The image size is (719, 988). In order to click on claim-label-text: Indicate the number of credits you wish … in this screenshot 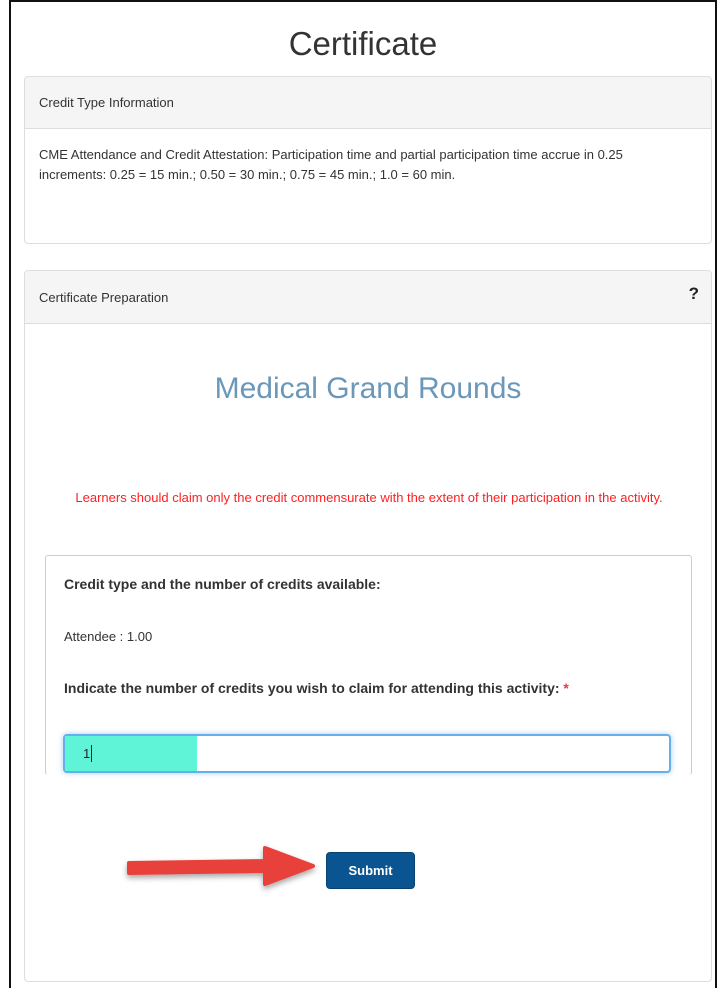, I will do `click(312, 688)`.